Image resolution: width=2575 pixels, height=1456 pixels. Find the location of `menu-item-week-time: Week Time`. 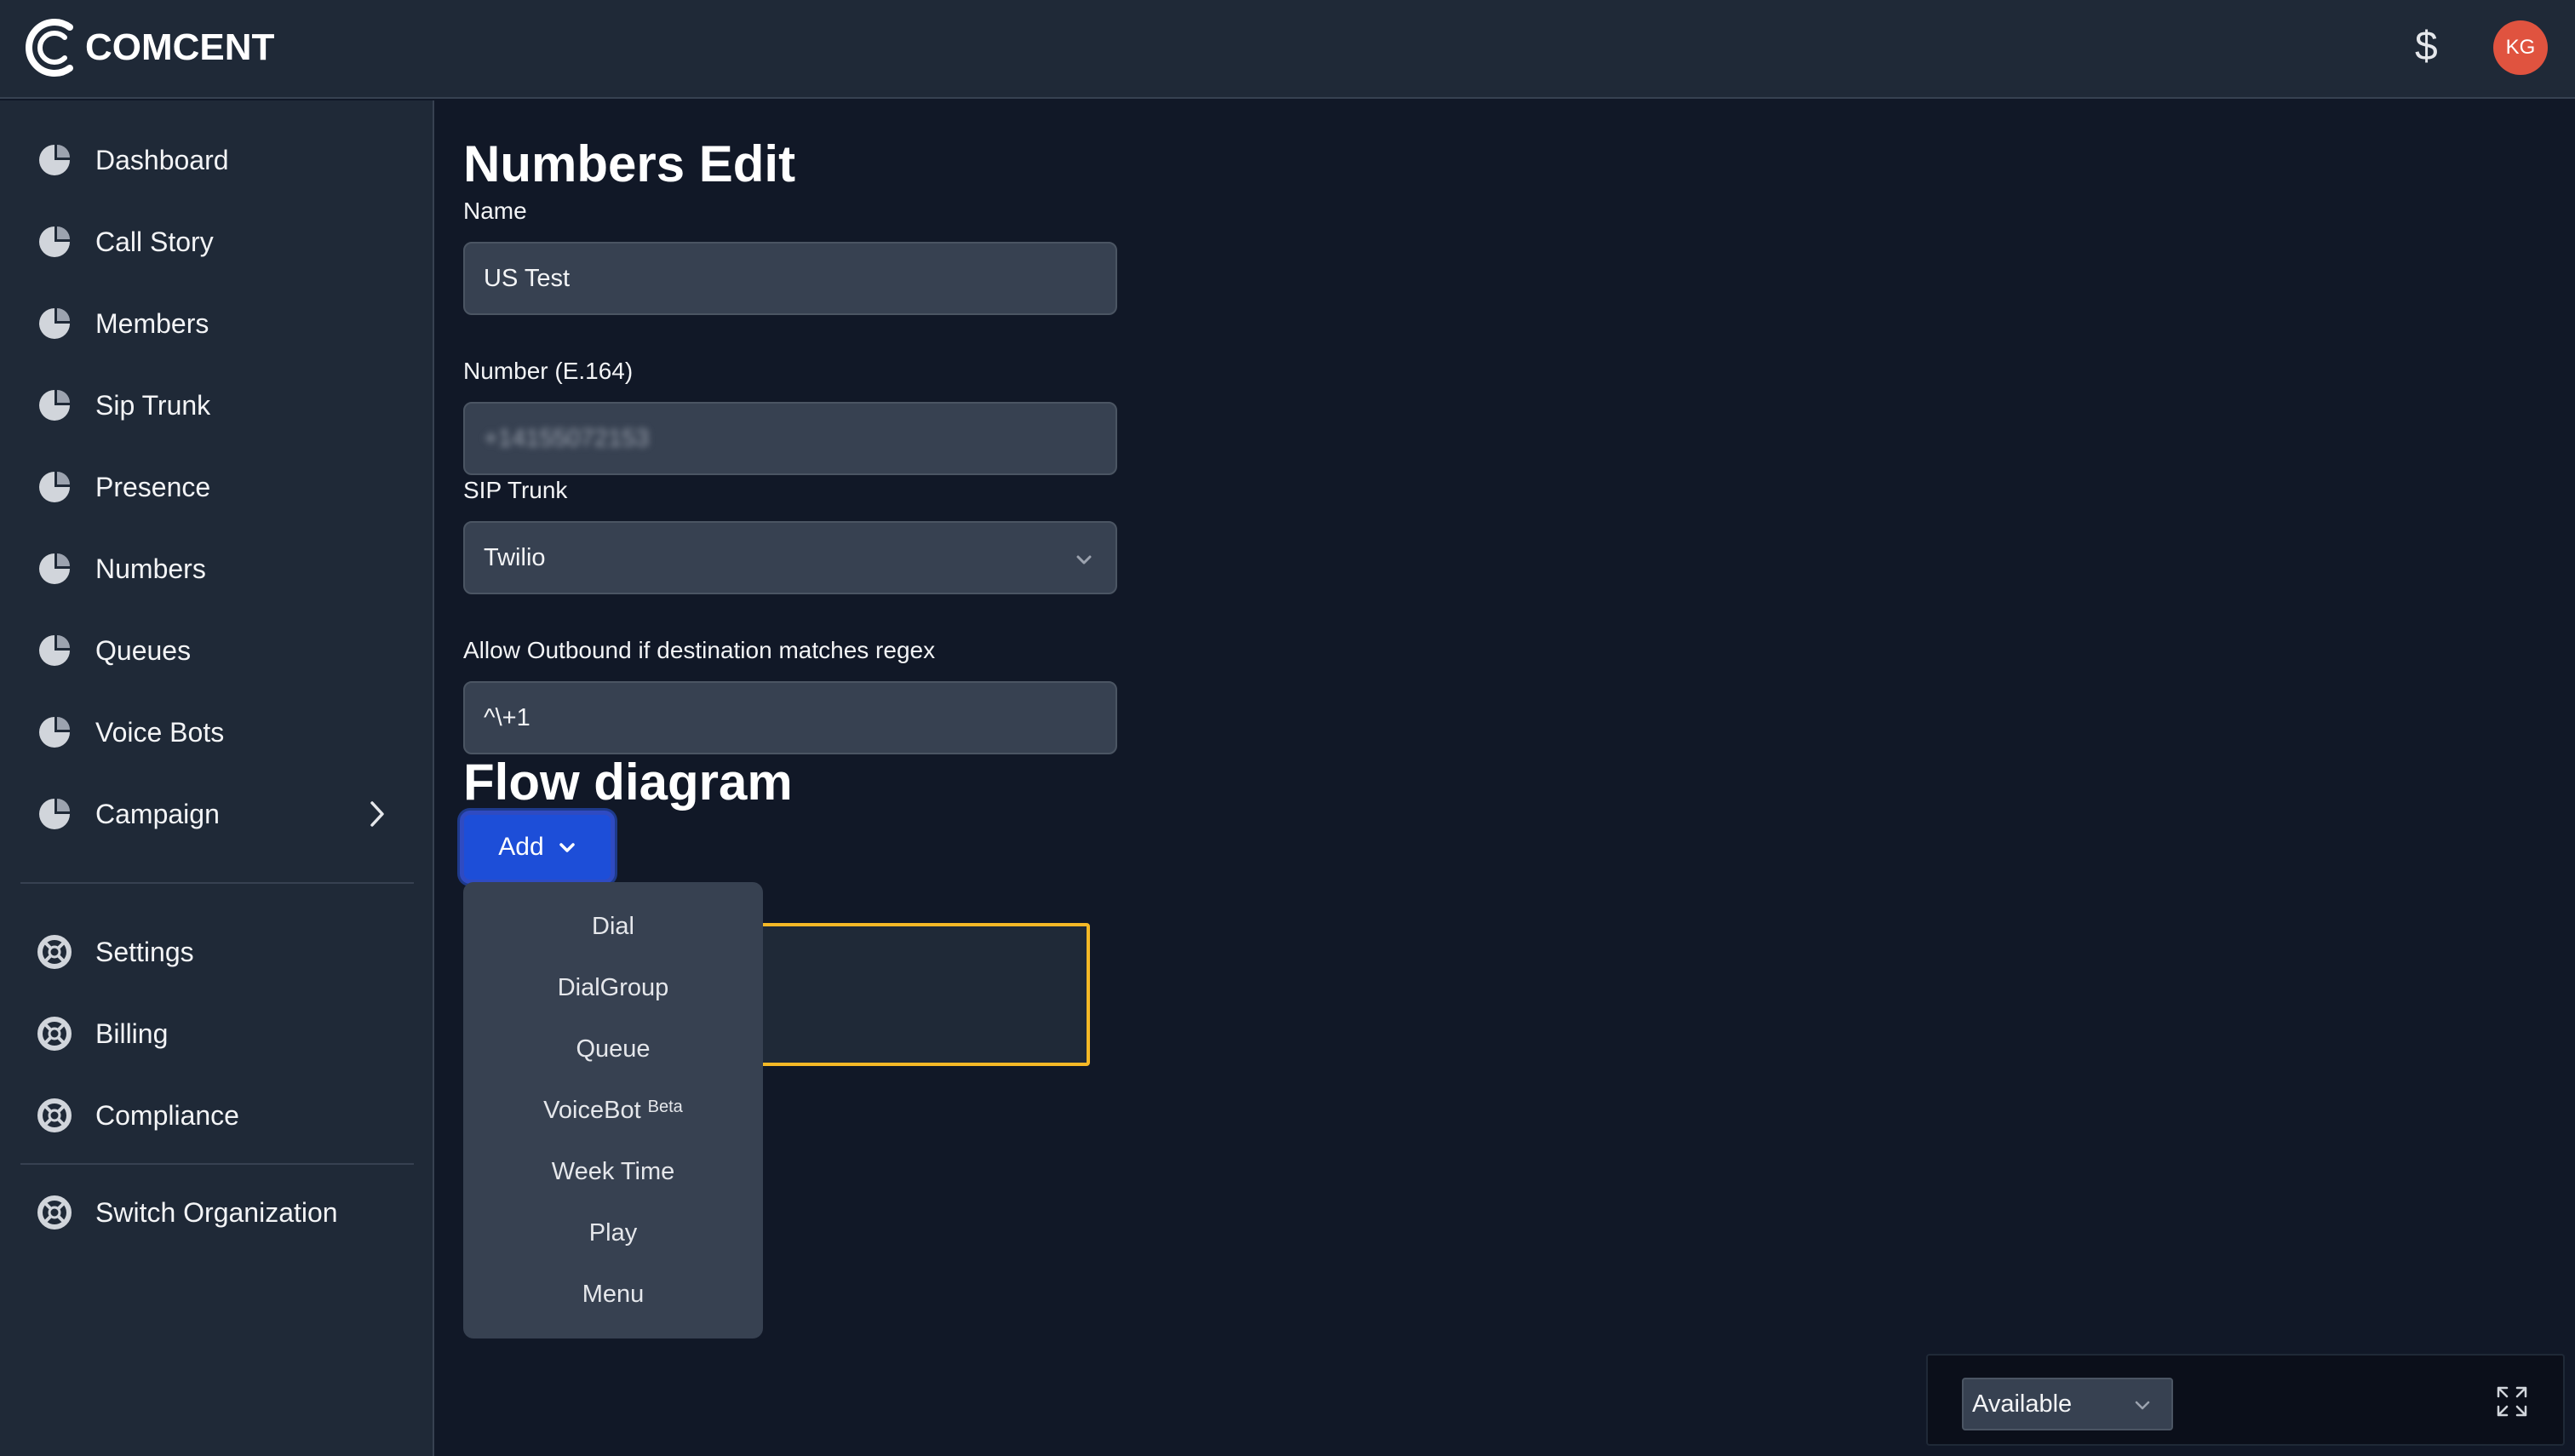

menu-item-week-time: Week Time is located at coordinates (613, 1171).